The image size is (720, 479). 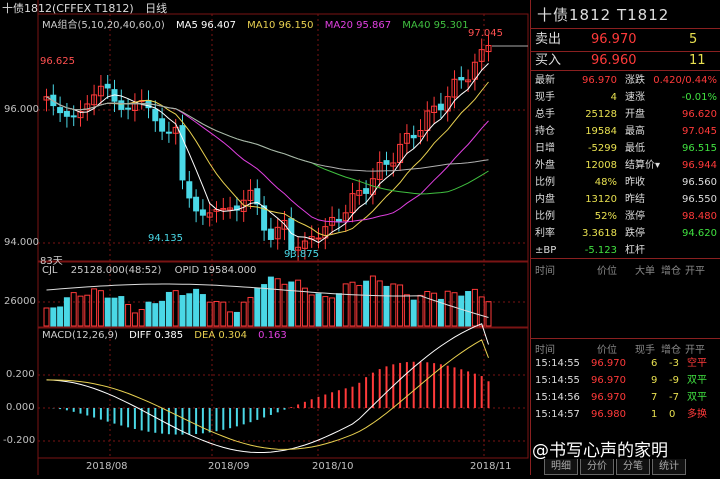 What do you see at coordinates (557, 397) in the screenshot?
I see `trade-time: 15:14:56` at bounding box center [557, 397].